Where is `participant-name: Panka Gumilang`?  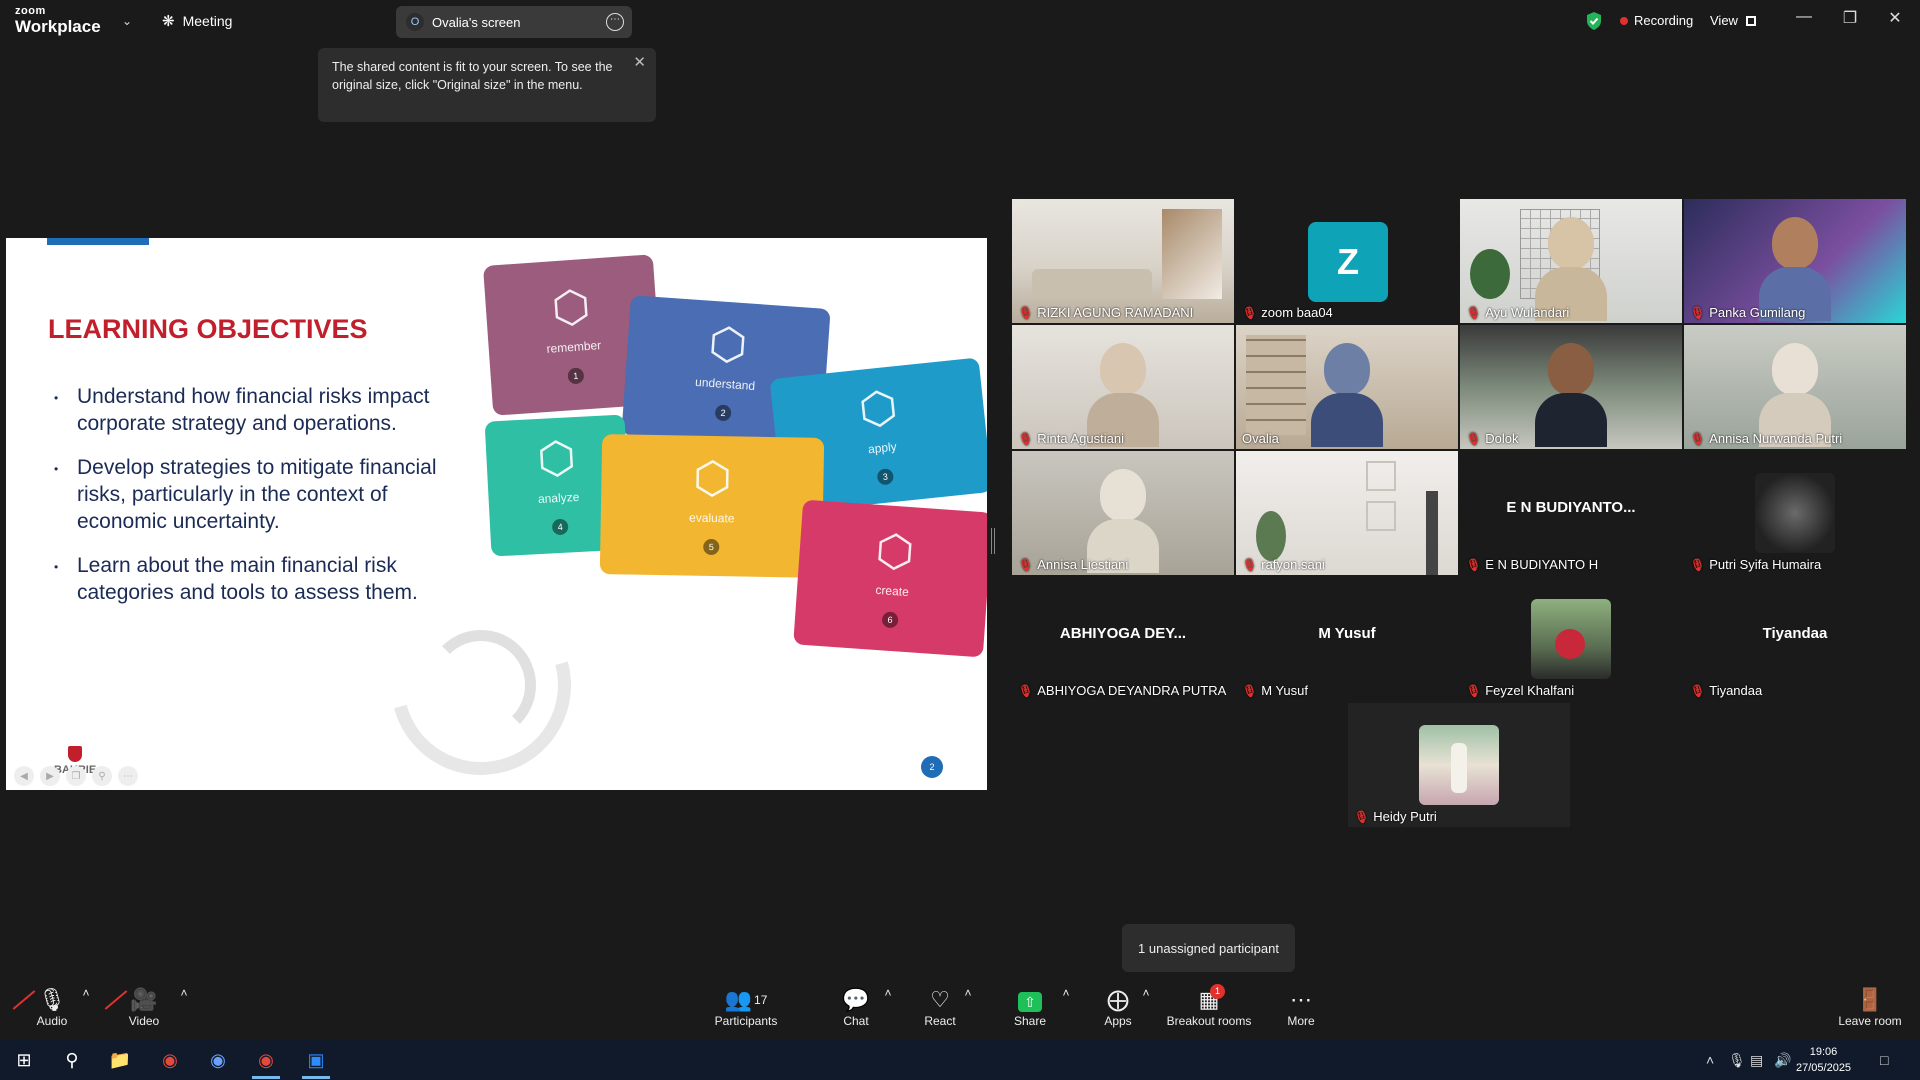
participant-name: Panka Gumilang is located at coordinates (1757, 312).